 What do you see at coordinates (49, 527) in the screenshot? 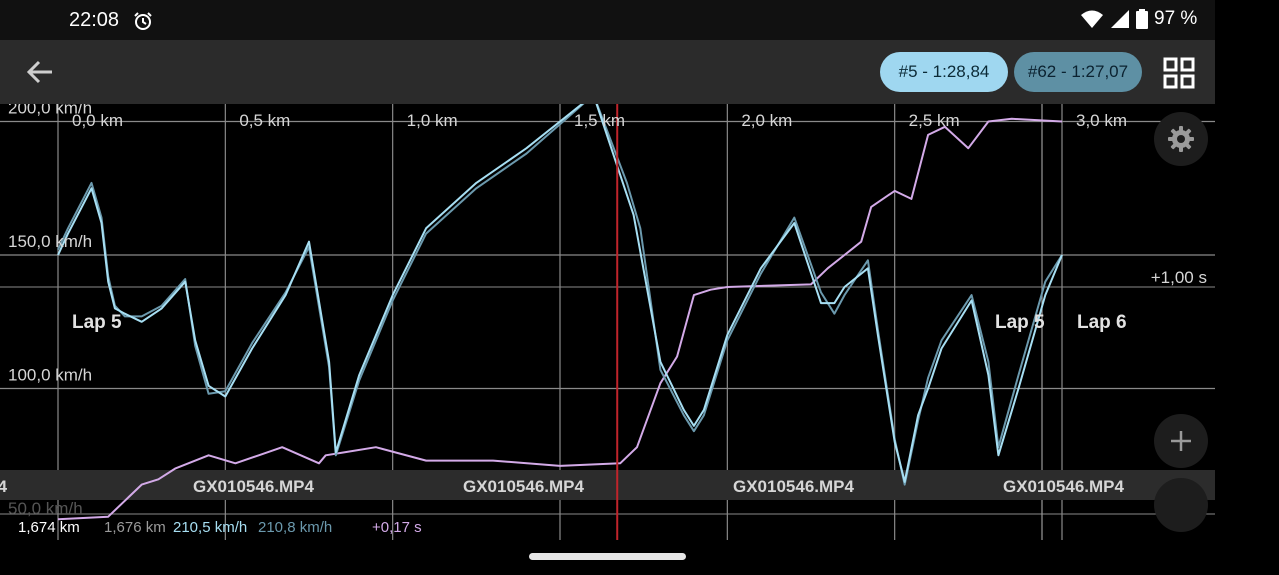
I see `readout-distance-current: 1,674 km` at bounding box center [49, 527].